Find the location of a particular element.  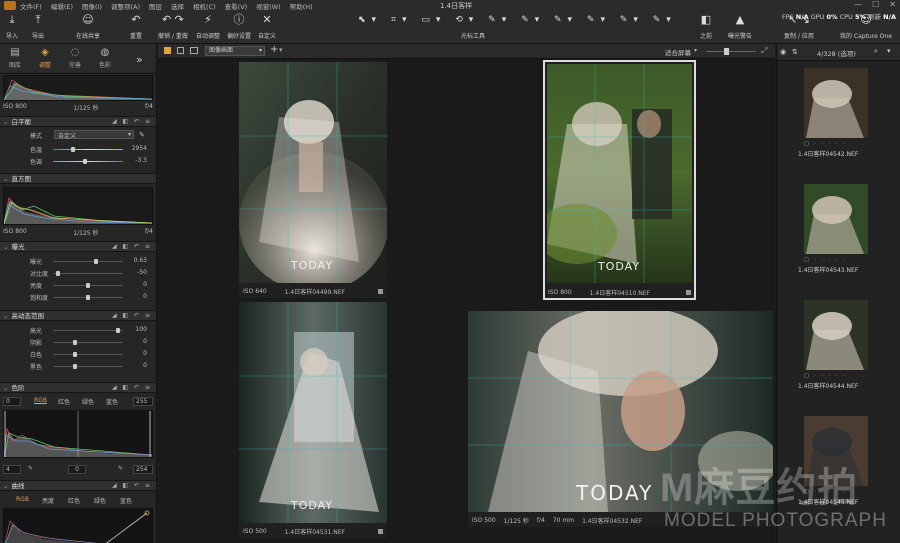

wb-mode-select: 自定义 ▾ is located at coordinates (94, 135).